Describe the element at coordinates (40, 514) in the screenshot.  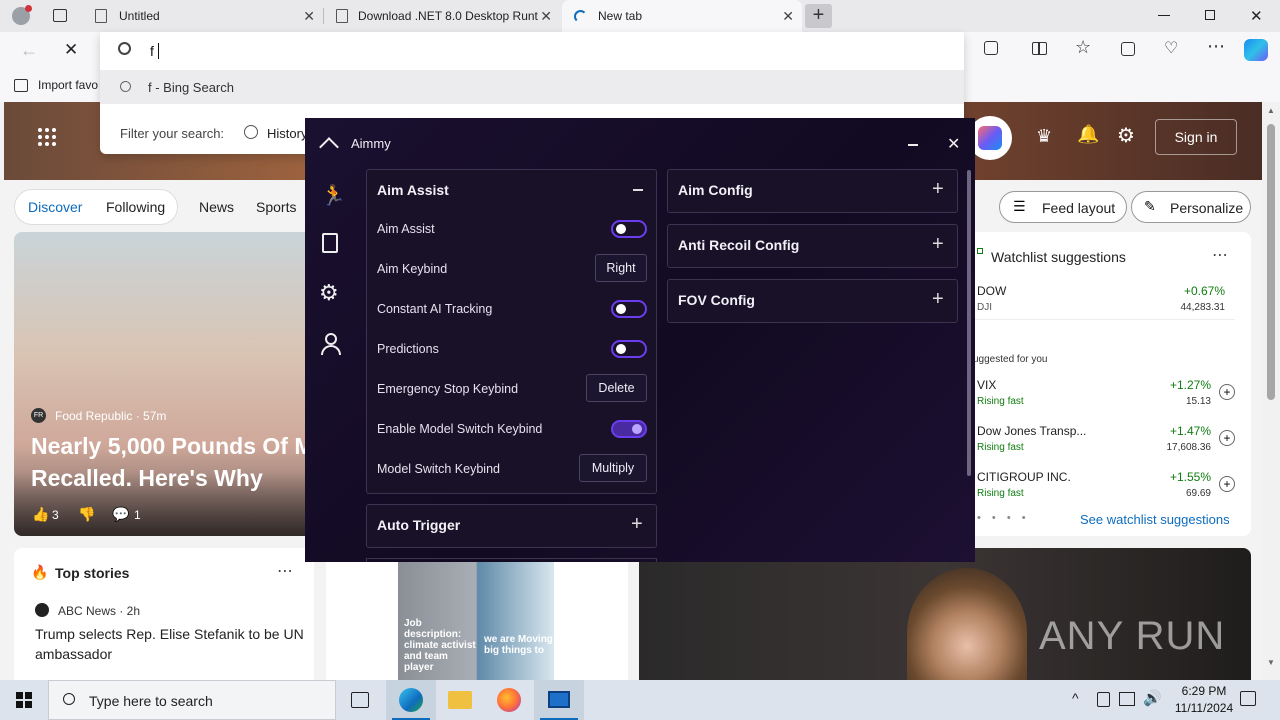
I see `like-icon: 👍` at that location.